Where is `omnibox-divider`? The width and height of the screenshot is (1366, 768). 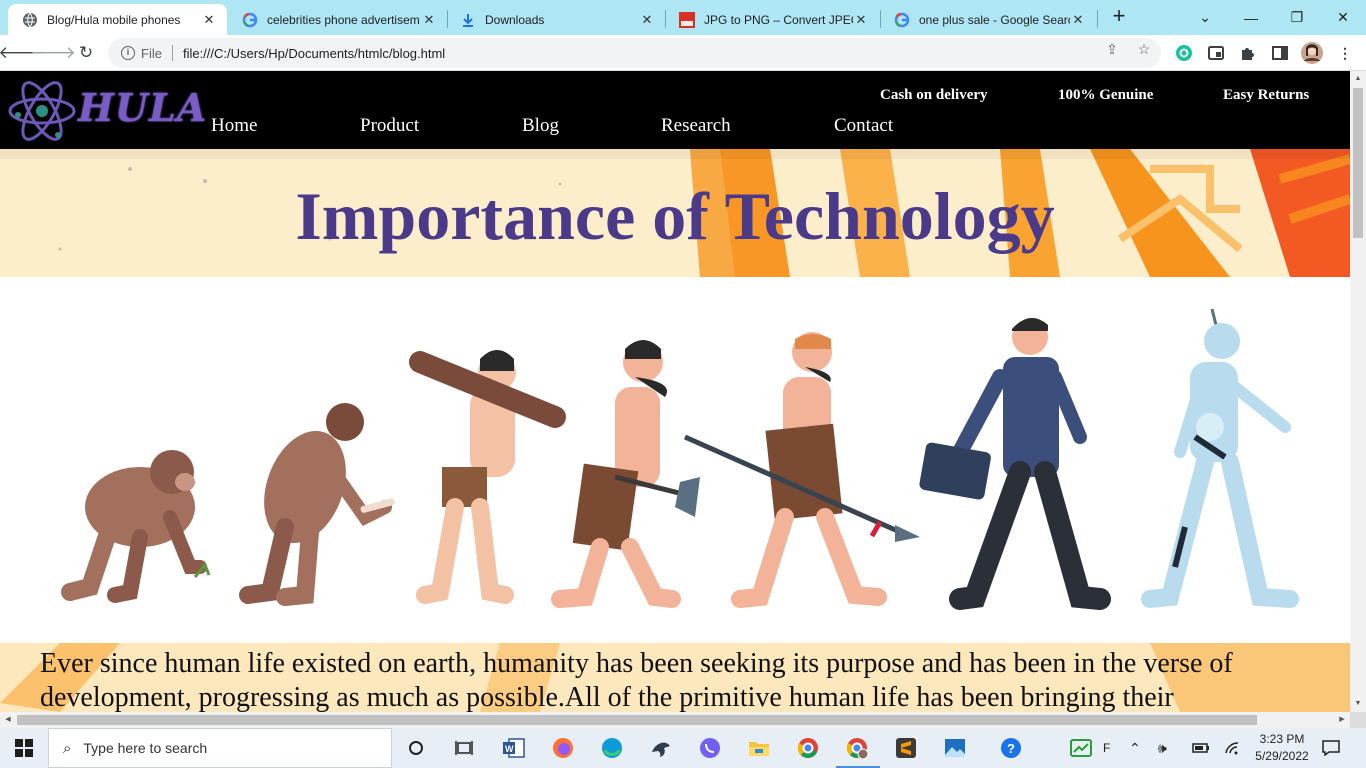
omnibox-divider is located at coordinates (172, 53).